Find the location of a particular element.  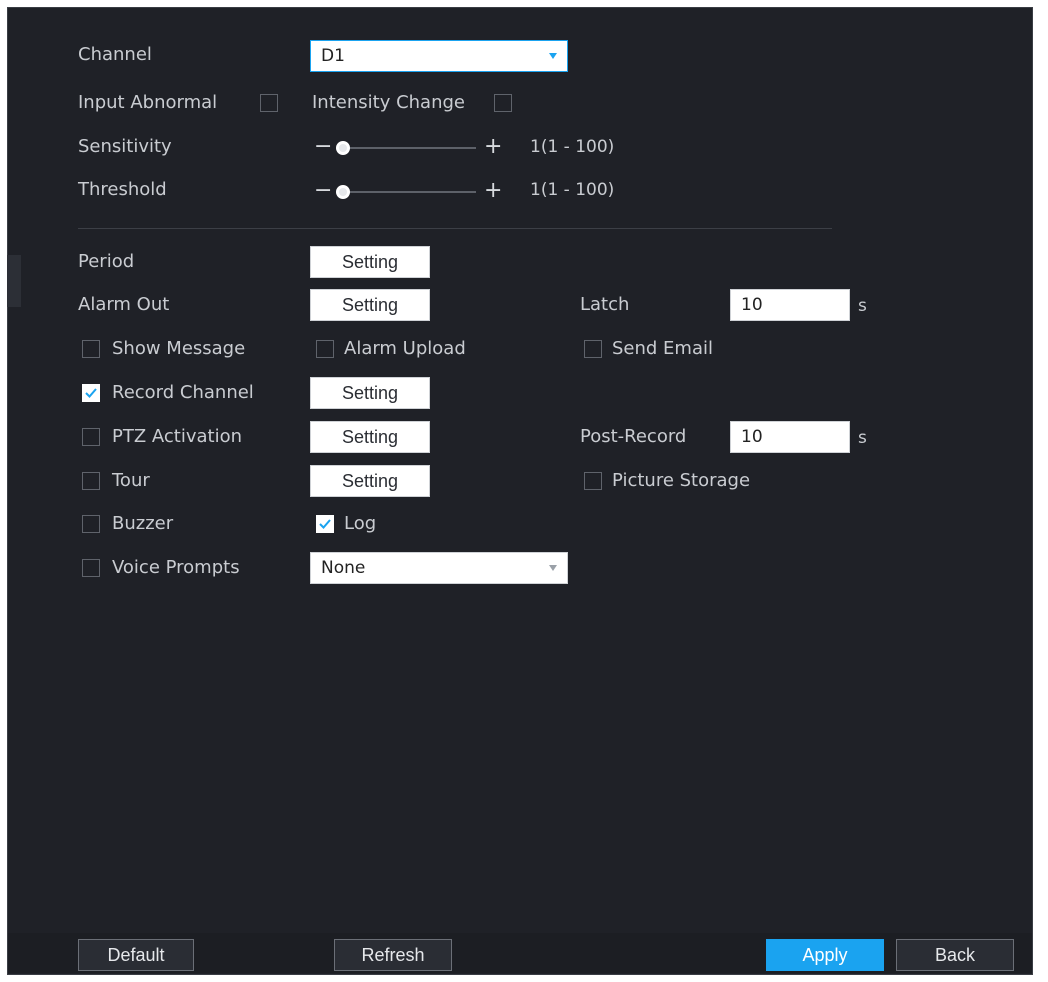

ptz-activation-checkbox is located at coordinates (91, 437).